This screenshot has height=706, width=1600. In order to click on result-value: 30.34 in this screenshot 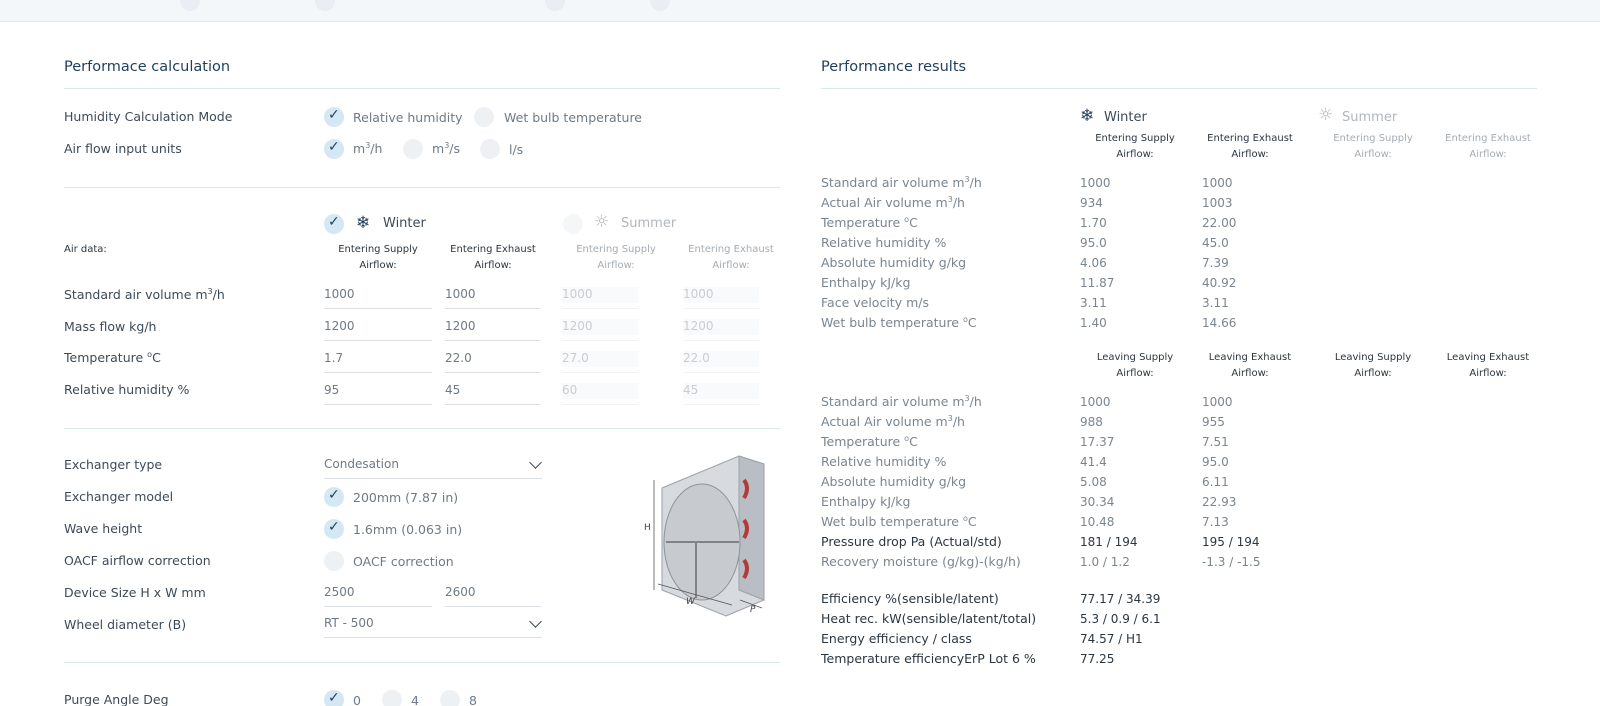, I will do `click(1097, 502)`.